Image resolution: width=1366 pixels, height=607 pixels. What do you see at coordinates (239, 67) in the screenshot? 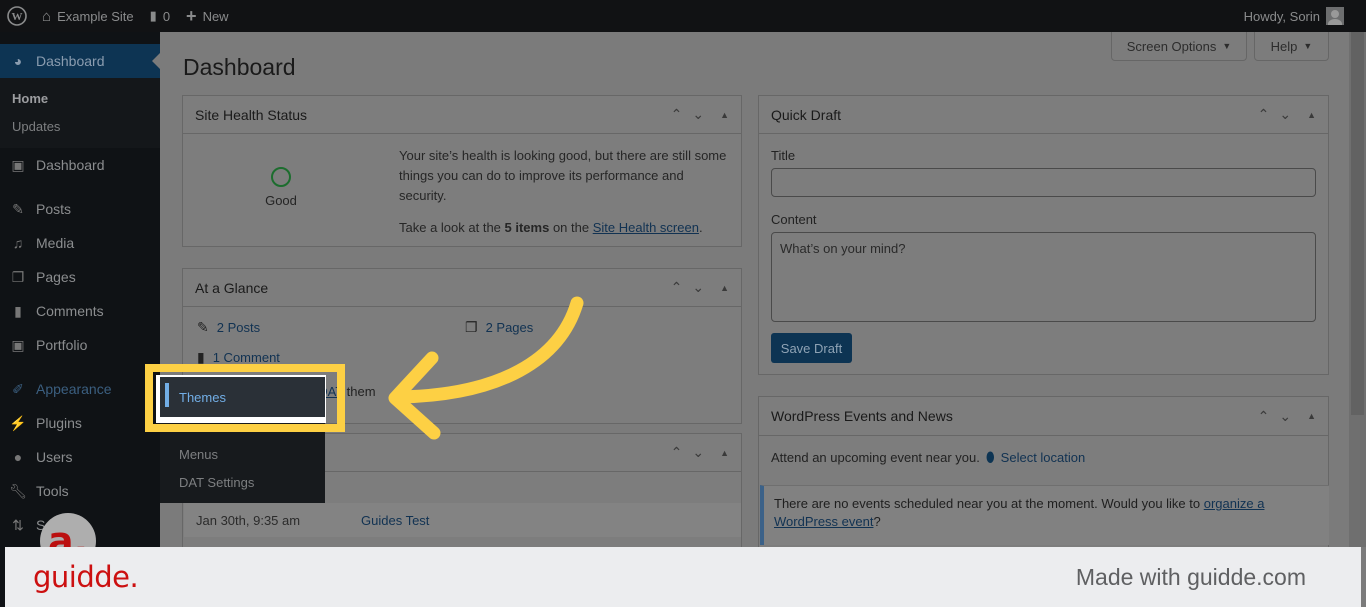
I see `page-title: Dashboard` at bounding box center [239, 67].